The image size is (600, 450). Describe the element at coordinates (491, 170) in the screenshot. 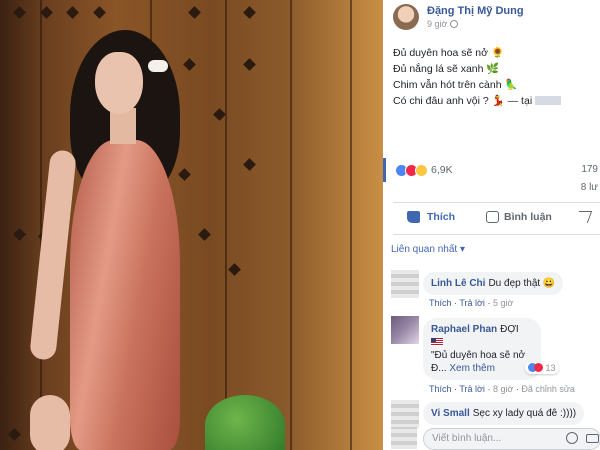

I see `reaction-summary: 6,9K 179` at that location.